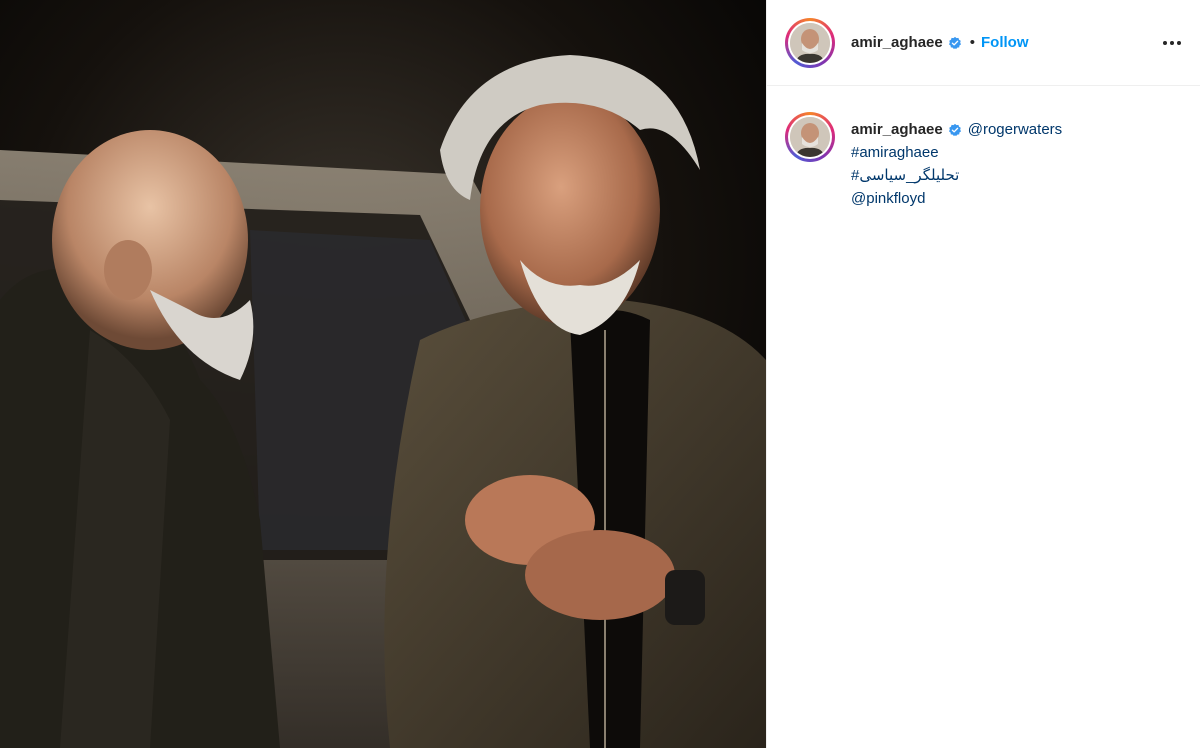 The width and height of the screenshot is (1200, 748). I want to click on follow-button: Follow, so click(1005, 42).